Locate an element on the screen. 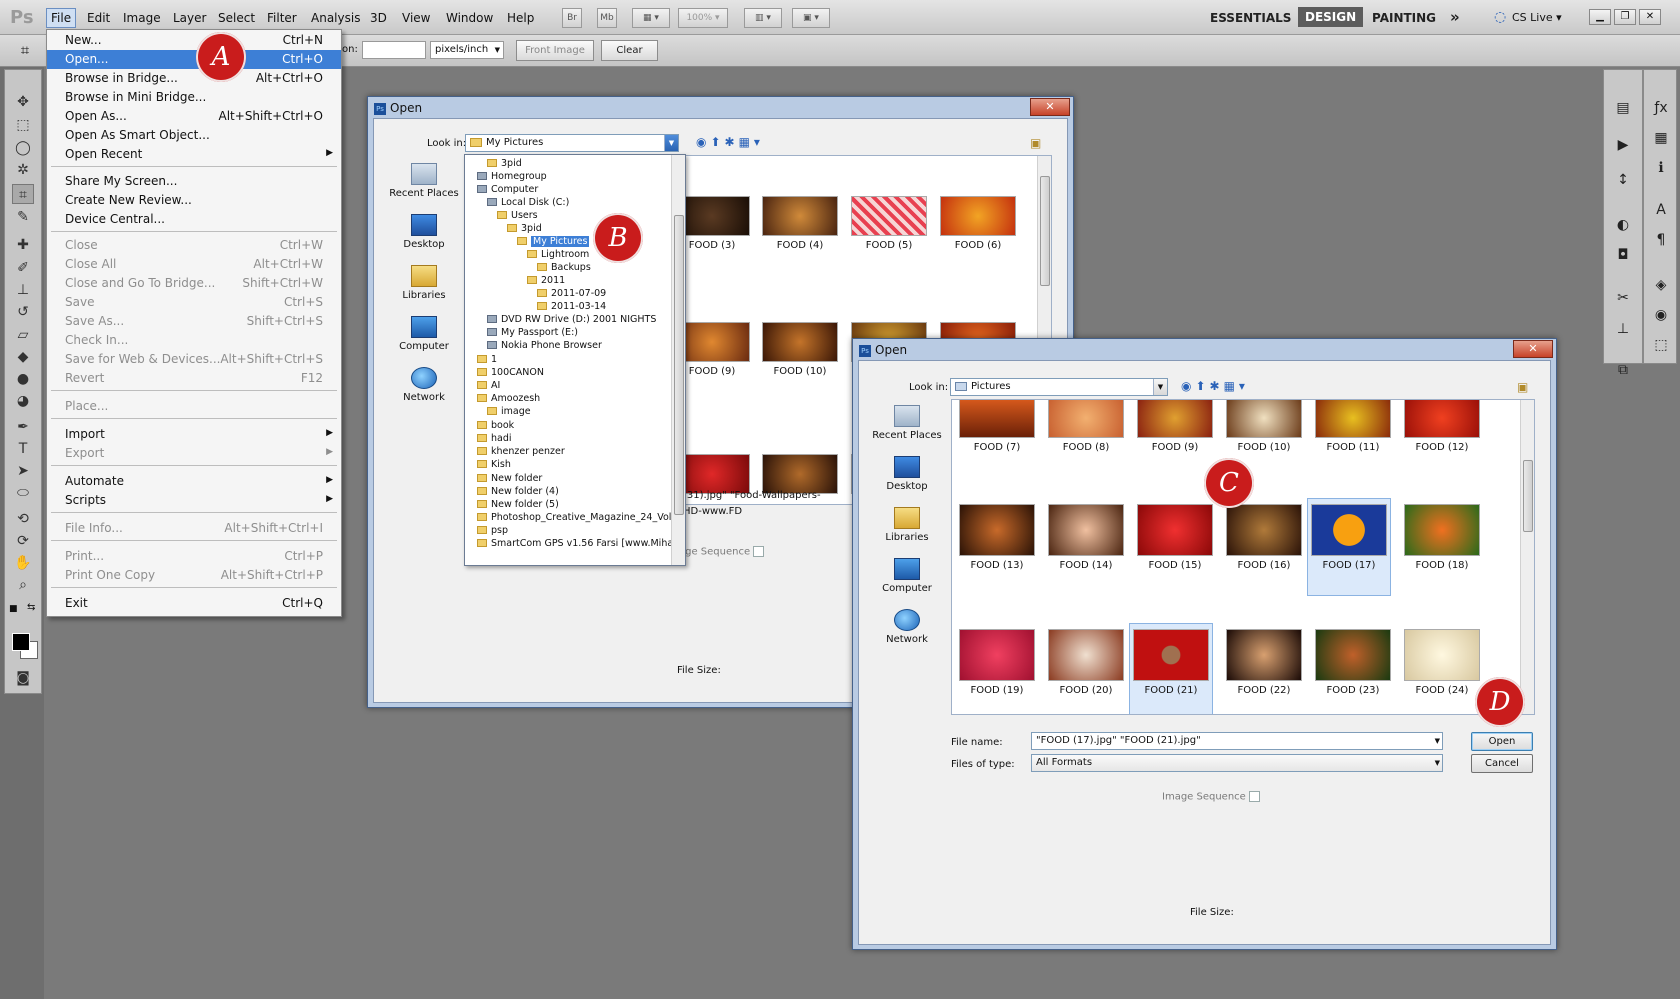 The width and height of the screenshot is (1680, 999). hand-tool-icon: ✋ is located at coordinates (23, 563).